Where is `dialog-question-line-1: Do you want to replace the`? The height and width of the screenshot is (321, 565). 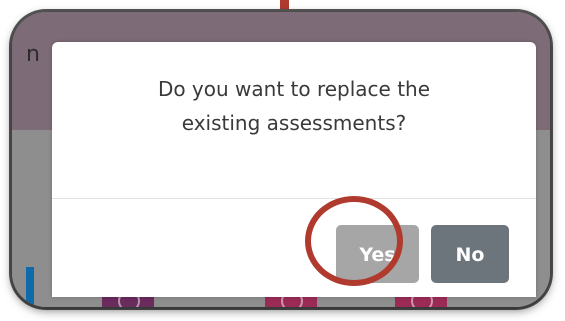
dialog-question-line-1: Do you want to replace the is located at coordinates (294, 89).